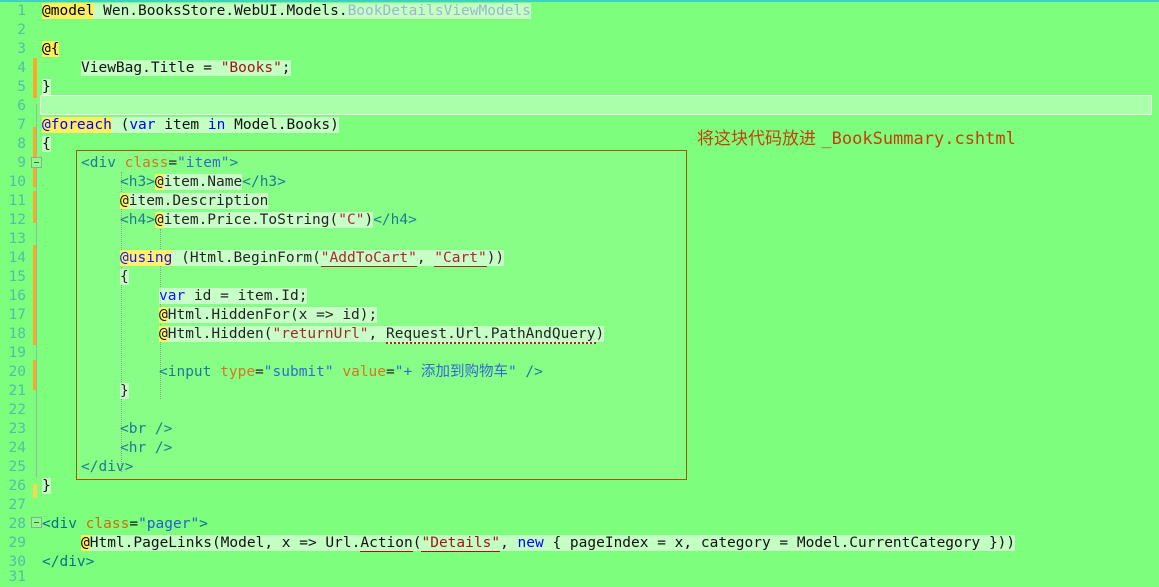 The width and height of the screenshot is (1159, 587). Describe the element at coordinates (17, 486) in the screenshot. I see `line-number: 26` at that location.